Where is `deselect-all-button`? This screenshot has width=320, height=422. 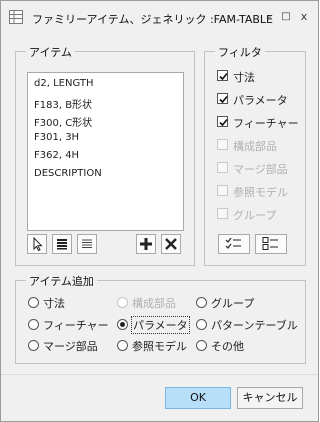 deselect-all-button is located at coordinates (87, 244).